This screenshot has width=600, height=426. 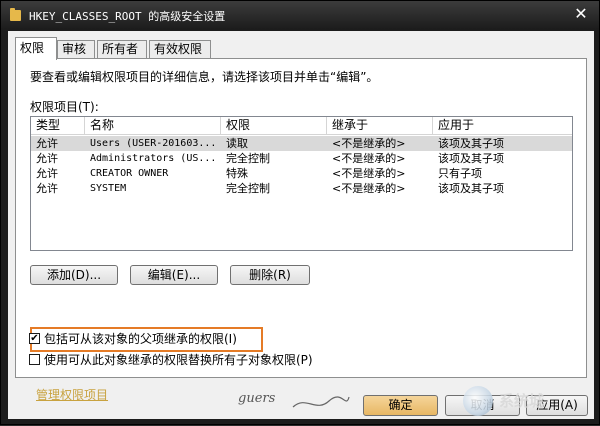 I want to click on signature-swoosh, so click(x=321, y=402).